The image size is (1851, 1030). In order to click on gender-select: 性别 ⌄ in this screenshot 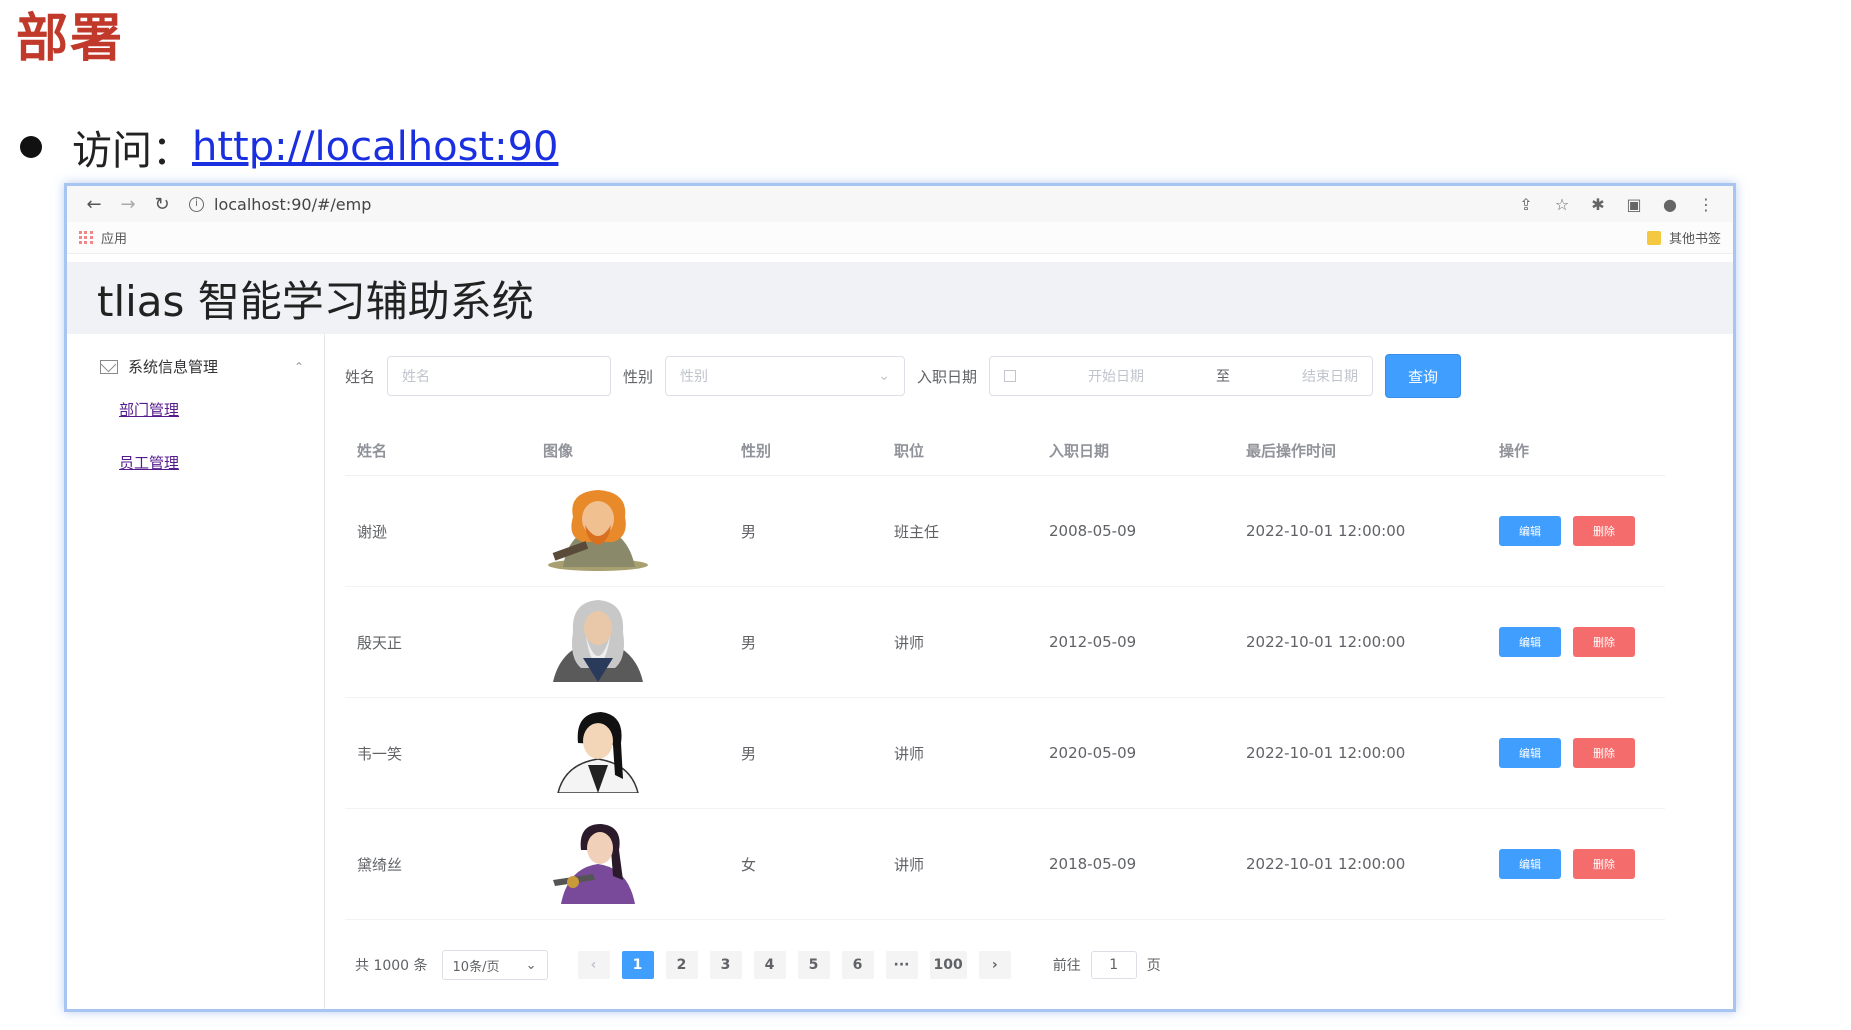, I will do `click(785, 376)`.